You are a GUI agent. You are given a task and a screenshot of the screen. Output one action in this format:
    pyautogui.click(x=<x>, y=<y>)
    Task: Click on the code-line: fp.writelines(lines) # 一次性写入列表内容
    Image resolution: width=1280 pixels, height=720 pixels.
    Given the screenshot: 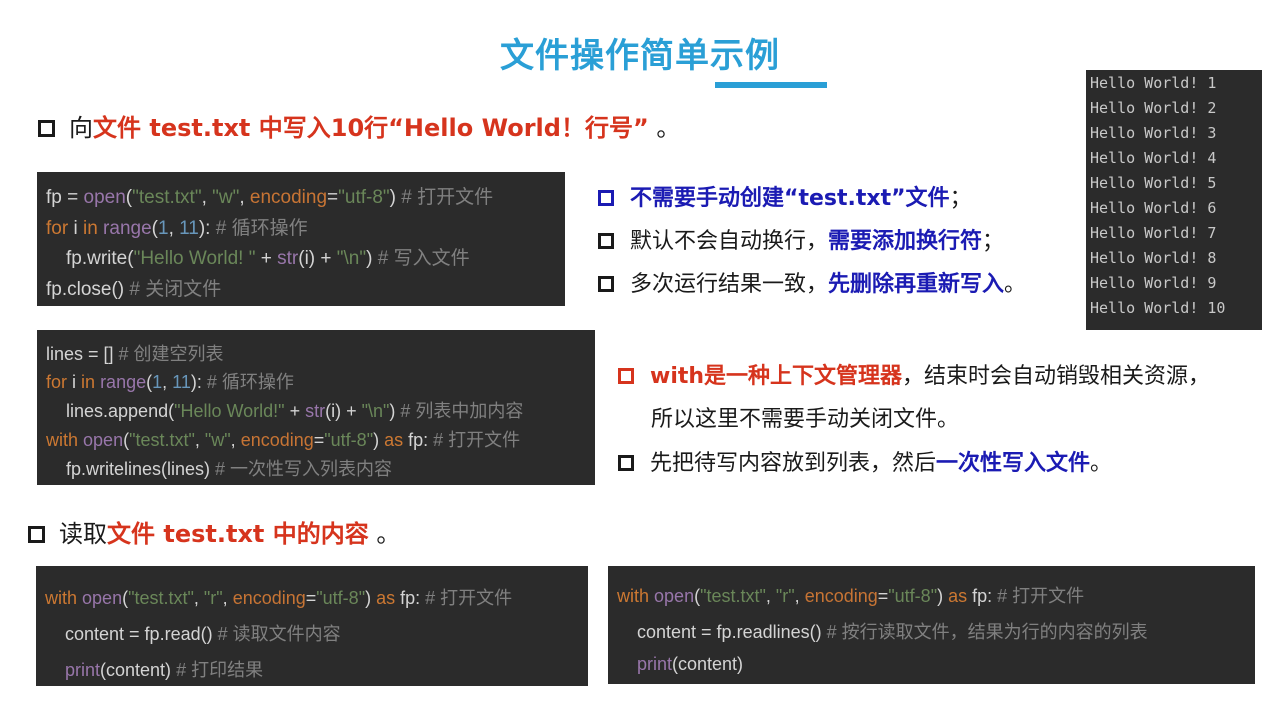 What is the action you would take?
    pyautogui.click(x=229, y=469)
    